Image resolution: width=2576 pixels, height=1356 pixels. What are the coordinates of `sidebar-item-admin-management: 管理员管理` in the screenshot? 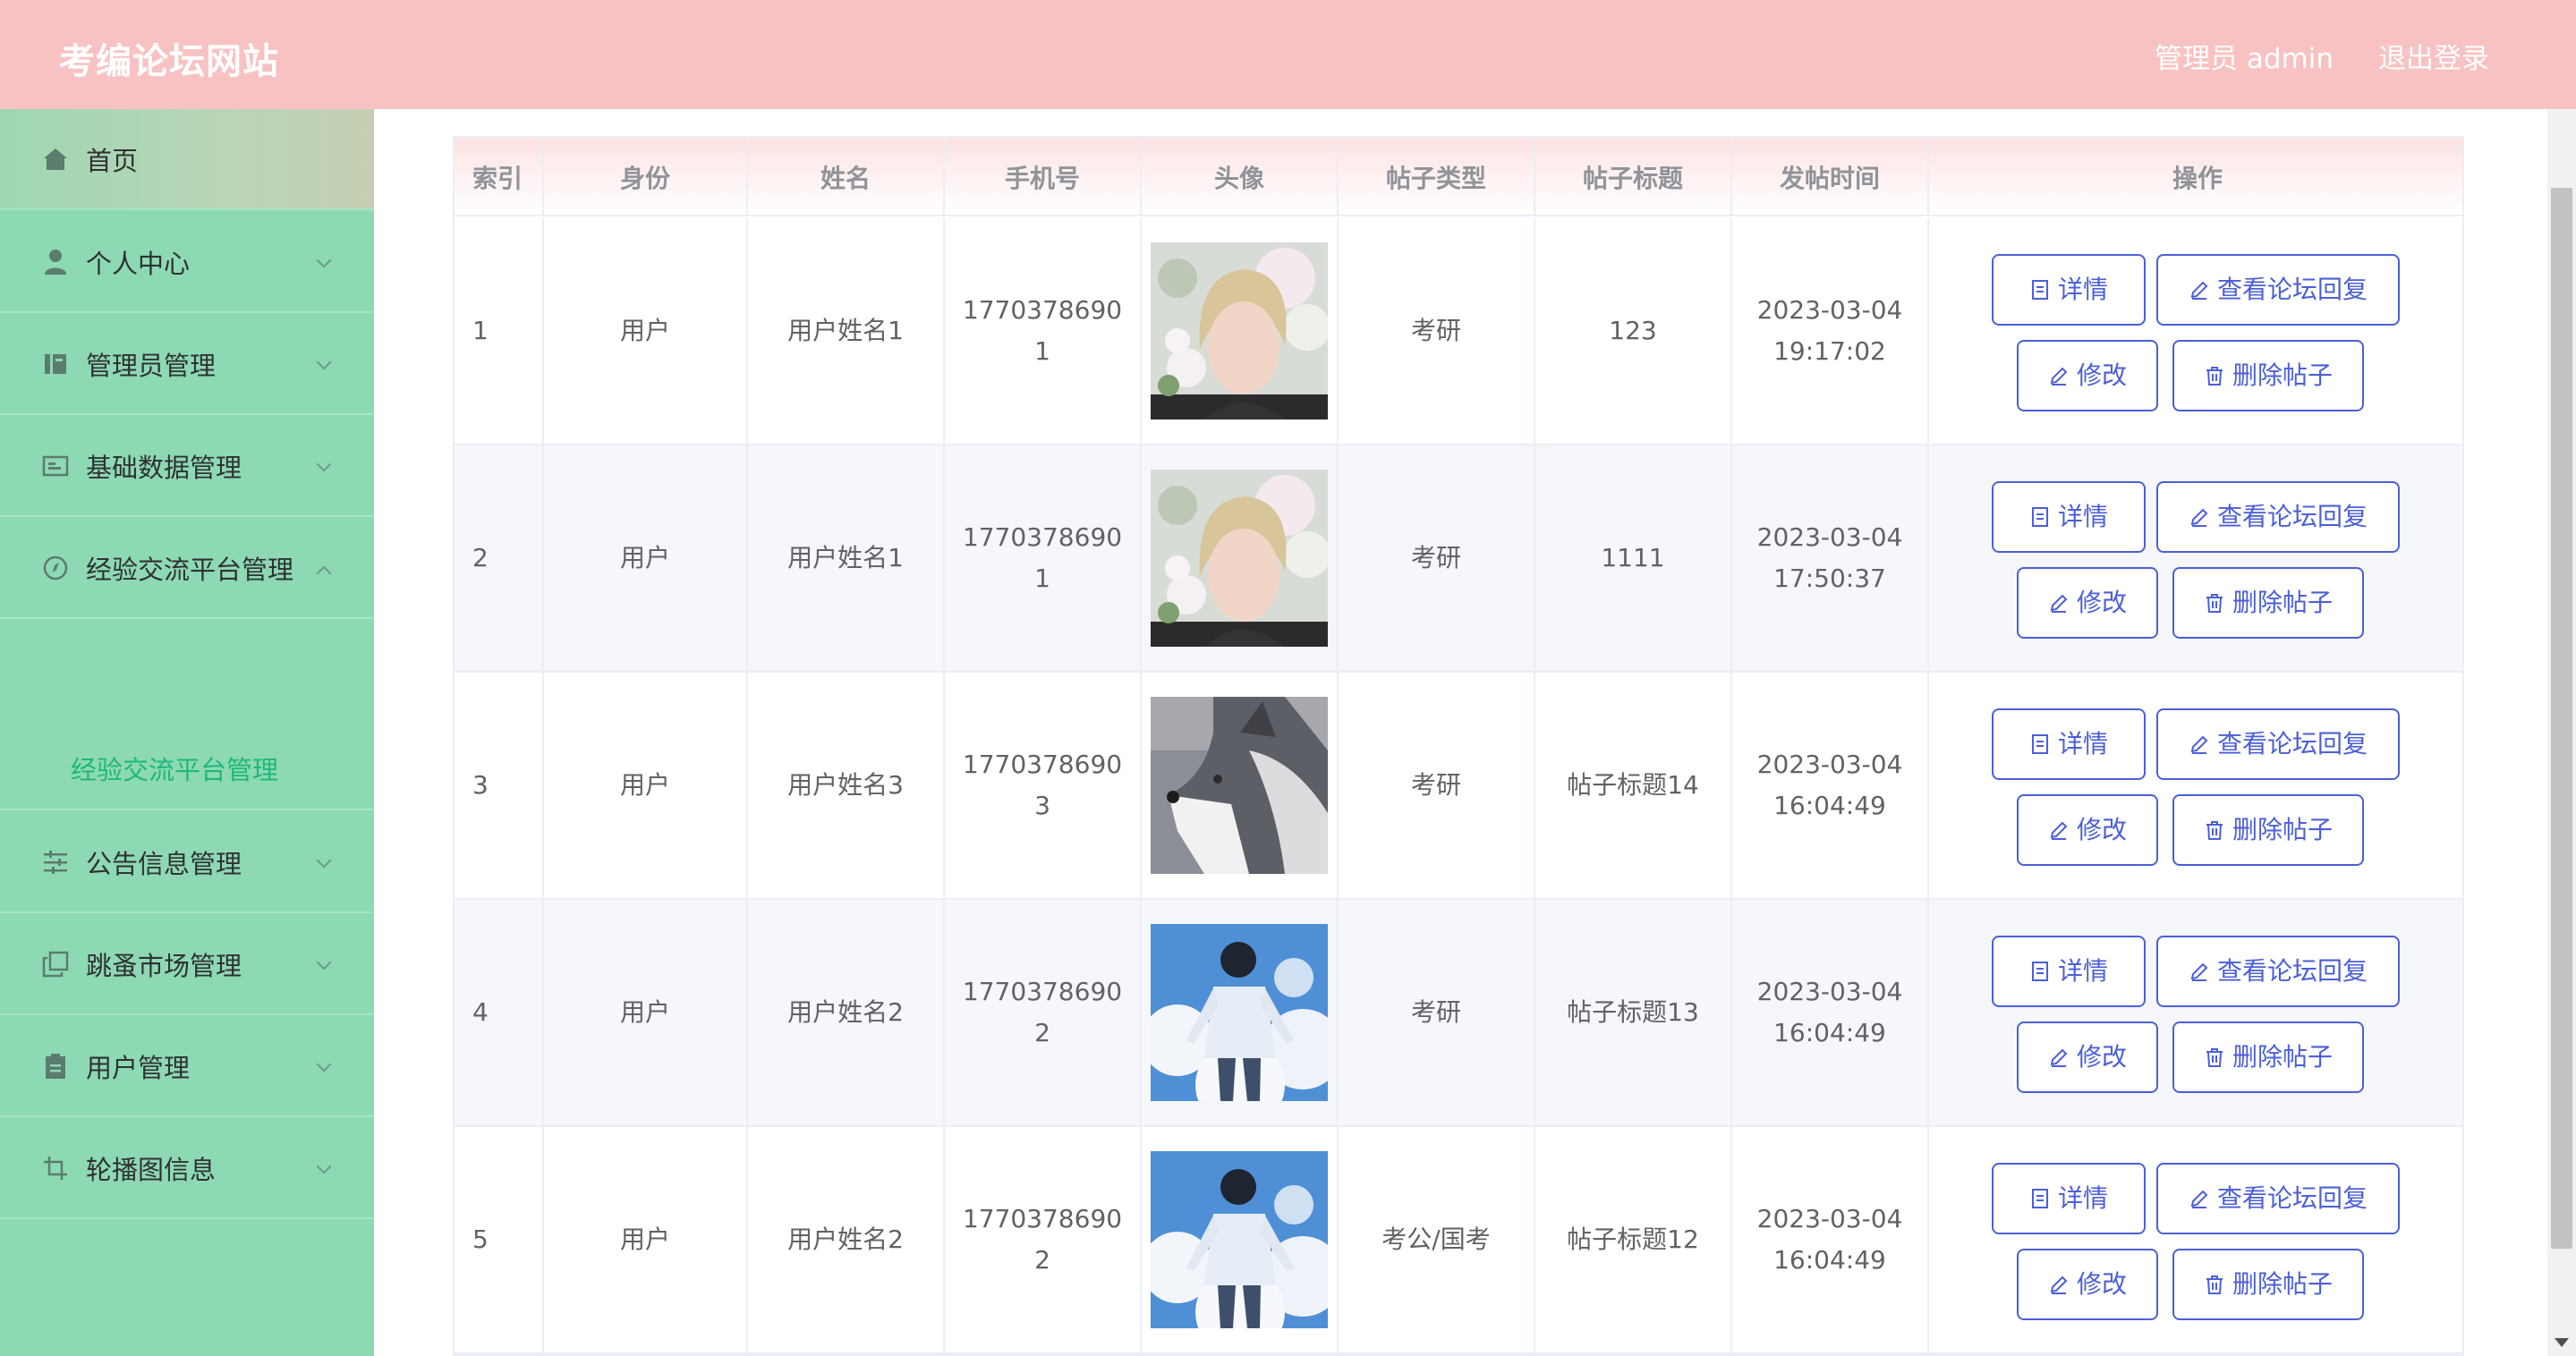 It's located at (187, 365).